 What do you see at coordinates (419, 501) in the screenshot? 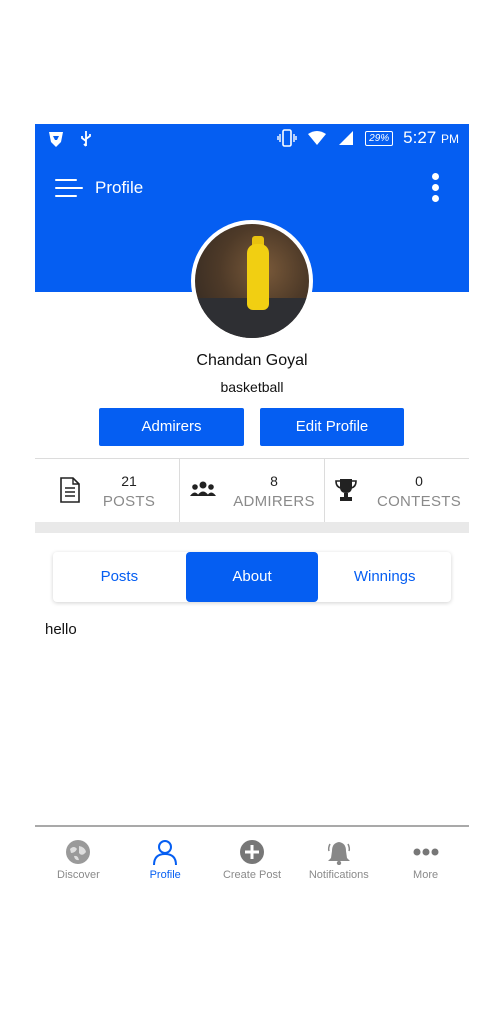
I see `stat-contests-label: CONTESTS` at bounding box center [419, 501].